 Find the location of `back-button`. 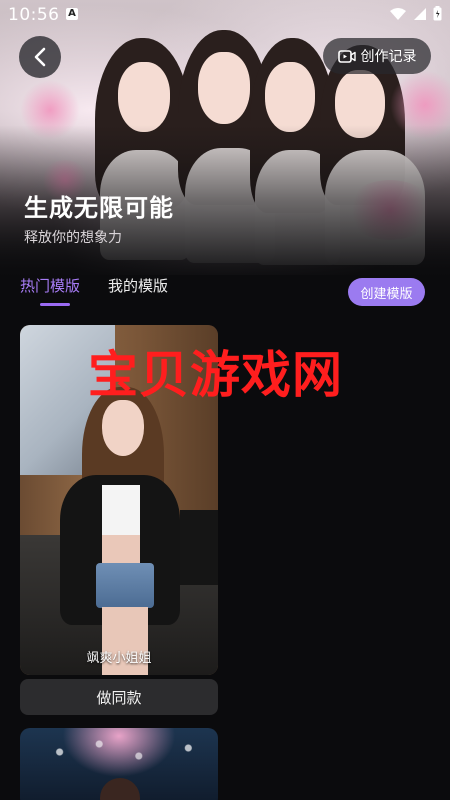

back-button is located at coordinates (40, 57).